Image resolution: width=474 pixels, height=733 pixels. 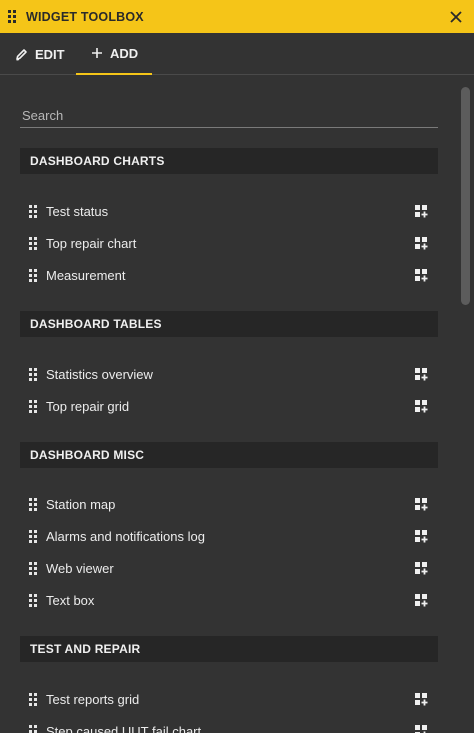 I want to click on widget-label: Alarms and notifications log, so click(x=125, y=536).